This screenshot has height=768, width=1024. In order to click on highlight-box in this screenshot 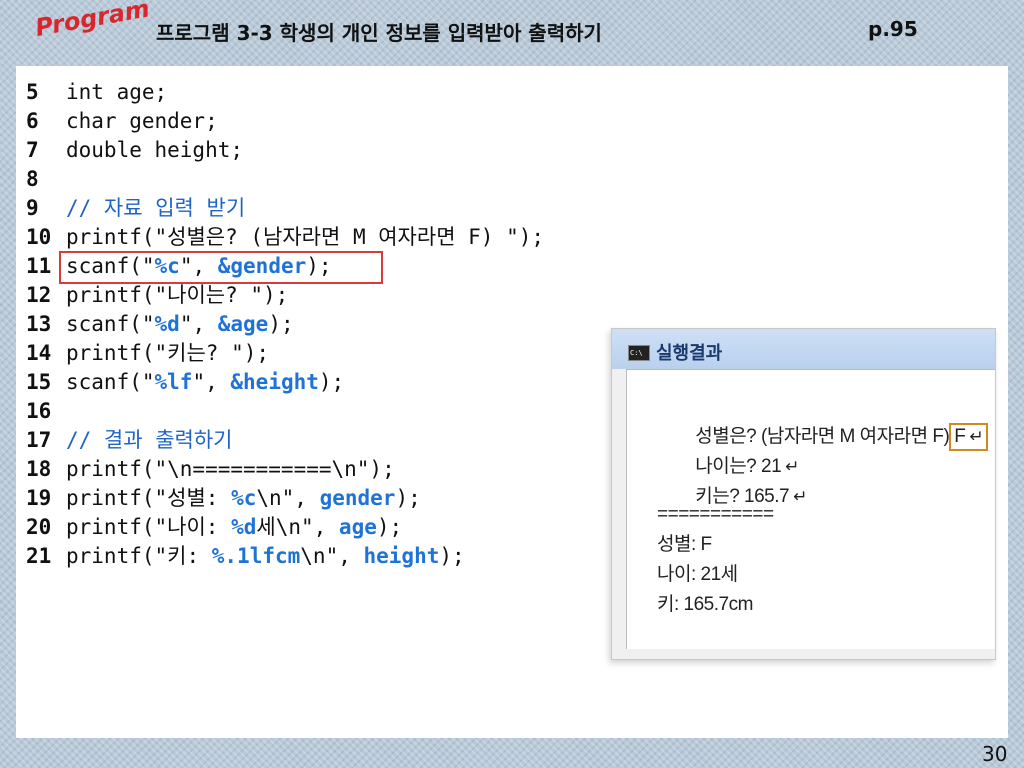, I will do `click(221, 267)`.